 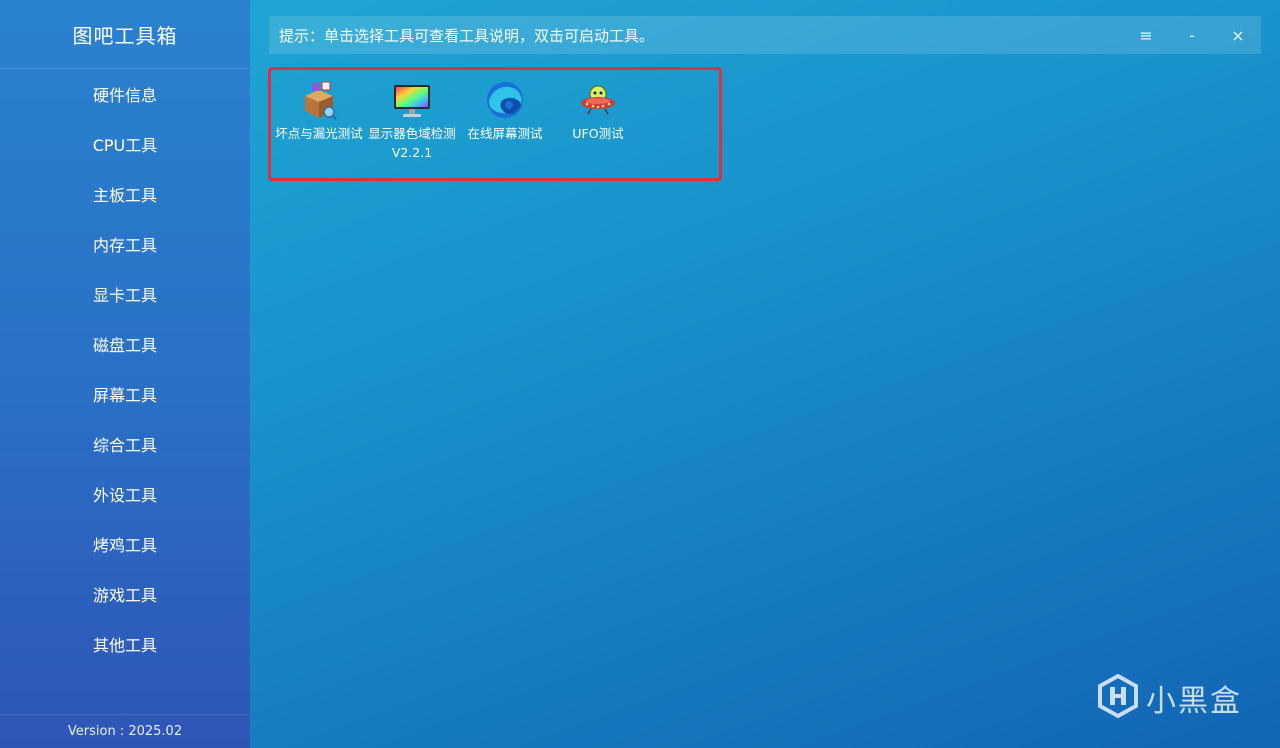 I want to click on tool-label: 在线屏幕测试, so click(x=505, y=133).